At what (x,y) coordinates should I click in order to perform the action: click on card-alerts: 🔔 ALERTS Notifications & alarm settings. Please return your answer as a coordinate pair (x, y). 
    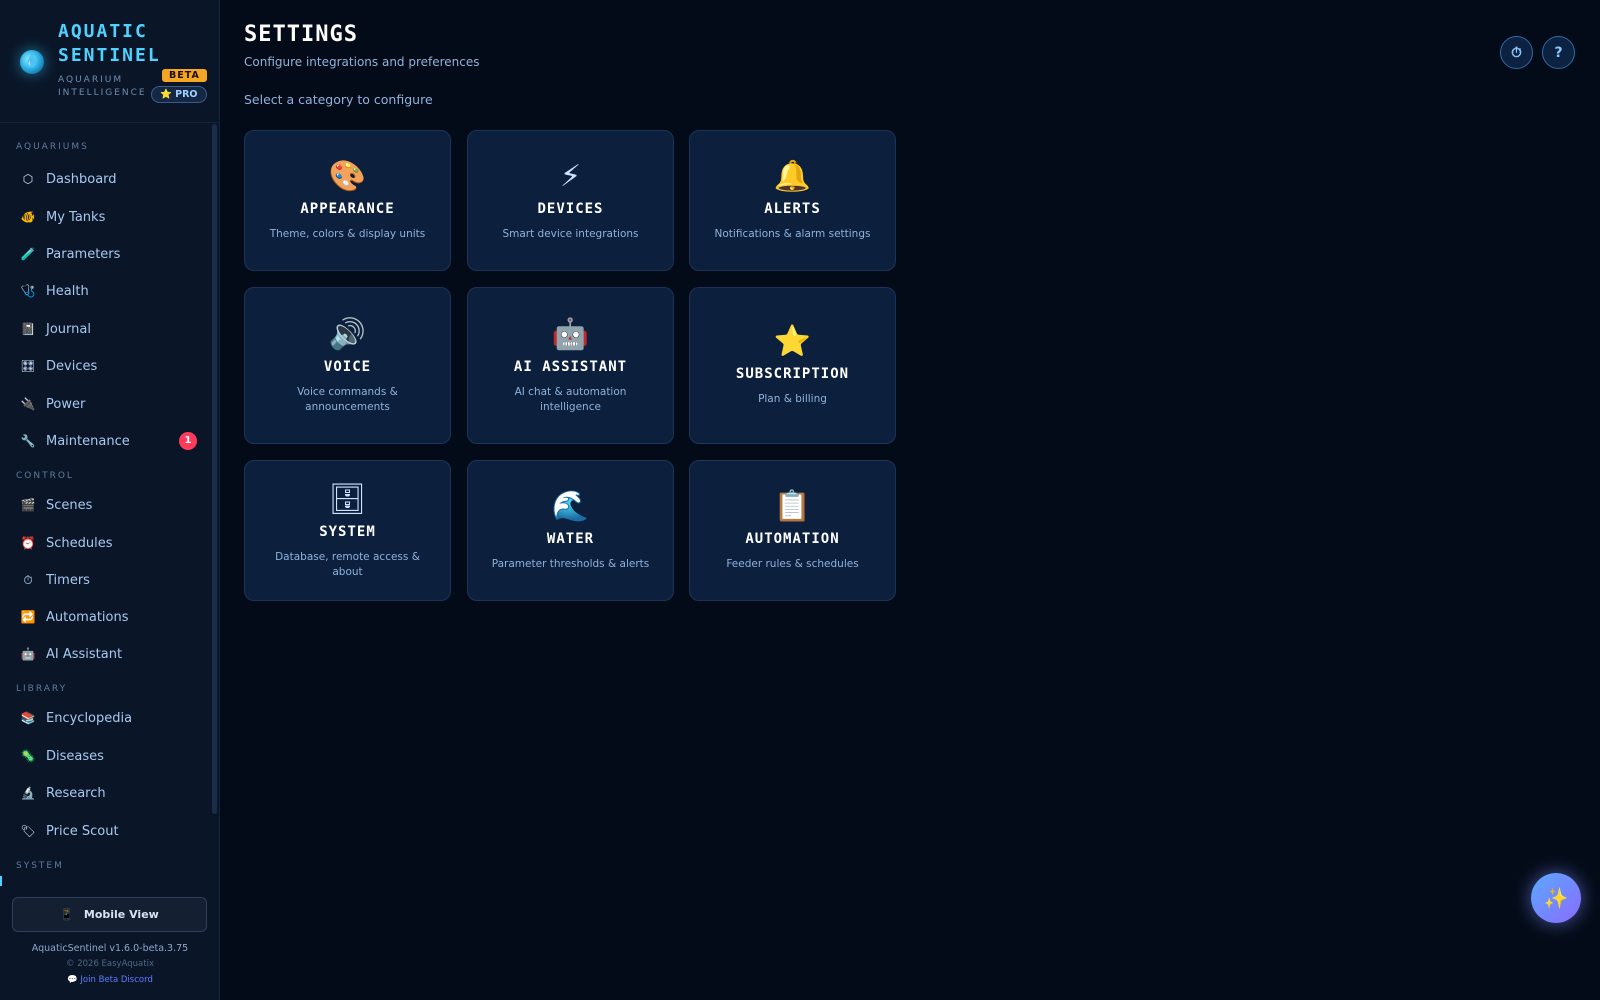
    Looking at the image, I should click on (792, 200).